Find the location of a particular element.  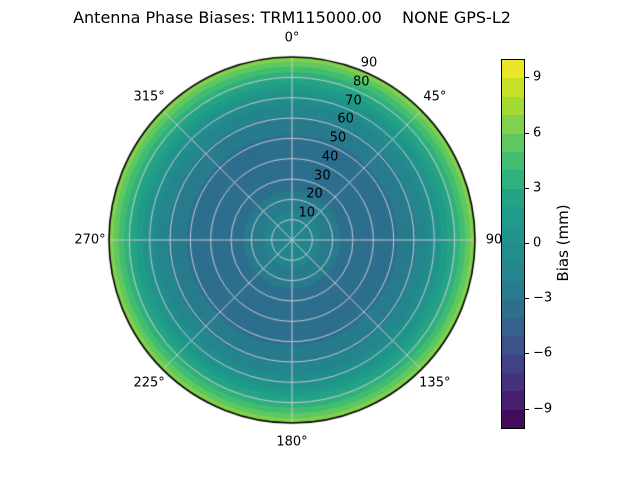

colorbar-tick-label: −9 is located at coordinates (543, 409).